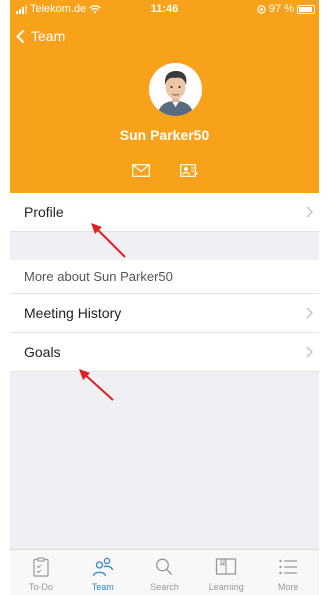 The height and width of the screenshot is (595, 329). What do you see at coordinates (41, 567) in the screenshot?
I see `todo-icon` at bounding box center [41, 567].